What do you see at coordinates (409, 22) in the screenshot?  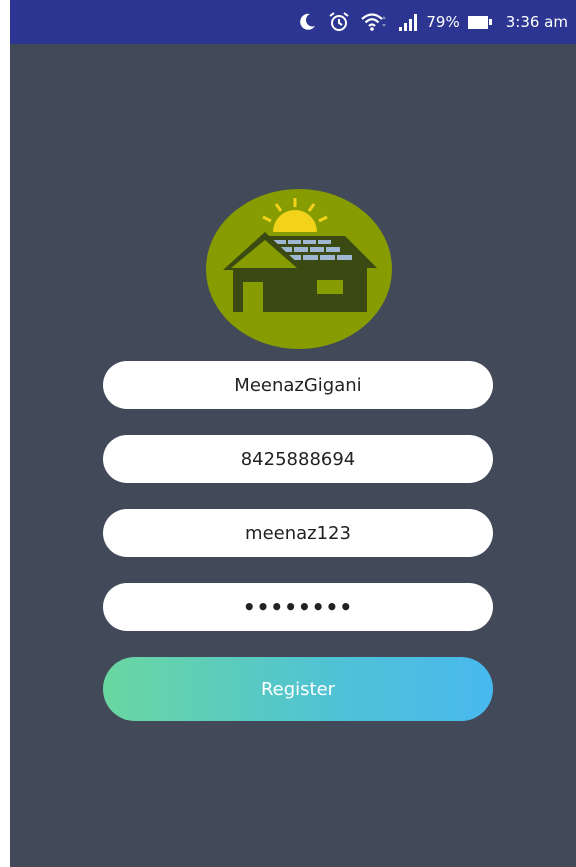 I see `signal-icon` at bounding box center [409, 22].